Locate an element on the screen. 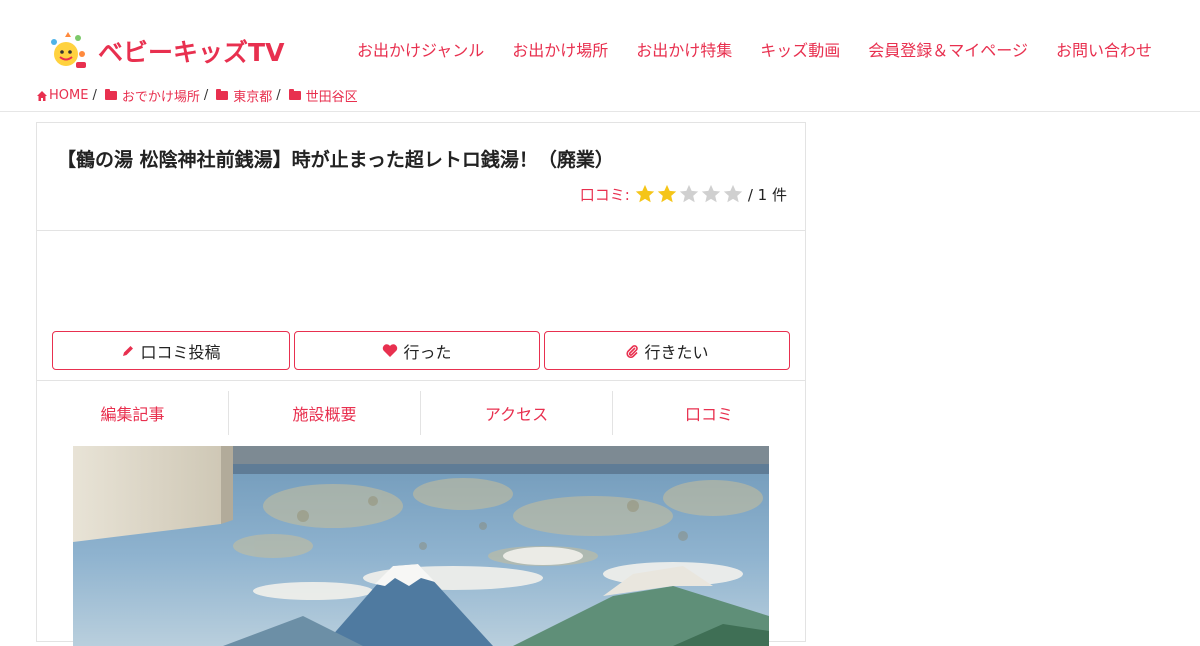 The height and width of the screenshot is (646, 1200). want-to-go-button: 行きたい is located at coordinates (667, 350).